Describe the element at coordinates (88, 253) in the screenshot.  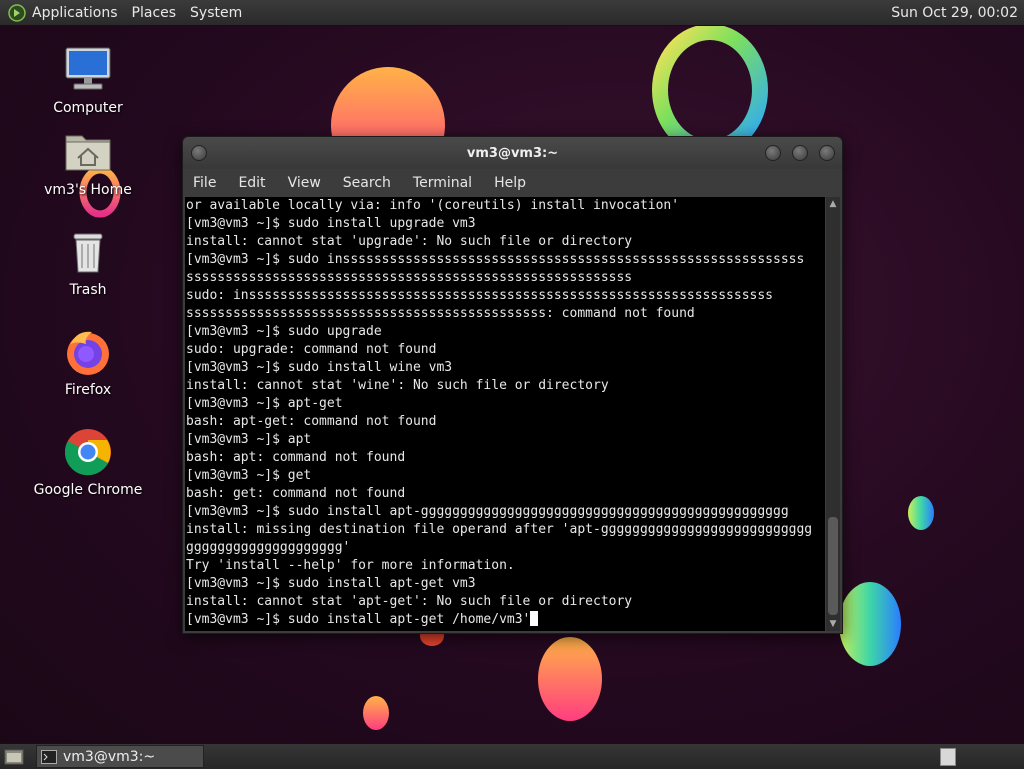
I see `trash-icon` at that location.